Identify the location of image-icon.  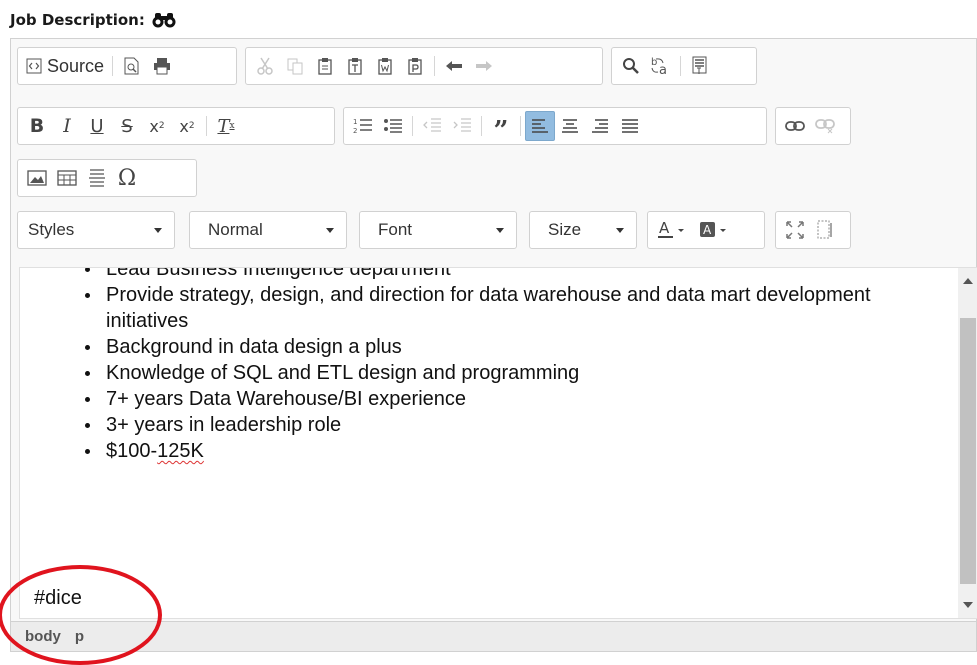
(37, 178).